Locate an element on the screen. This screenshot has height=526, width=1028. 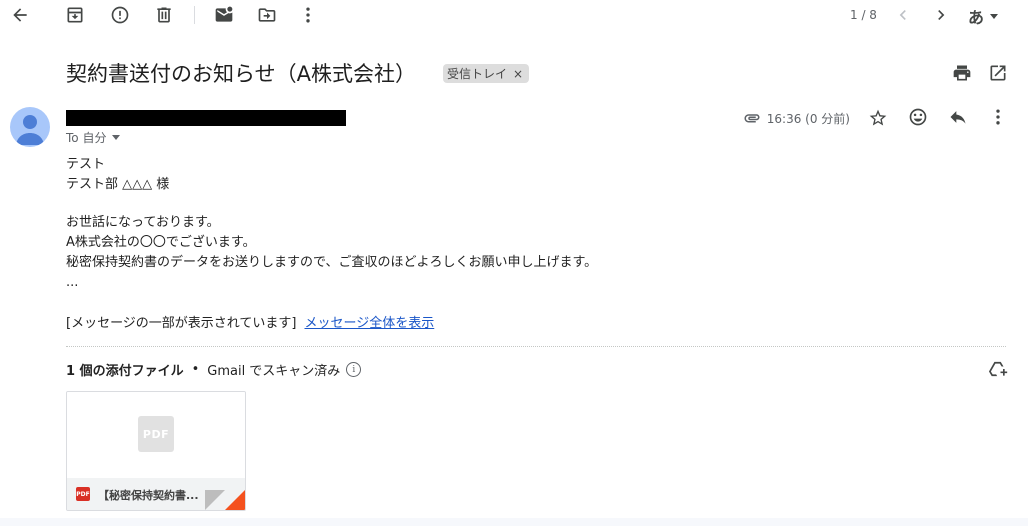
label-text: 受信トレイ is located at coordinates (477, 74).